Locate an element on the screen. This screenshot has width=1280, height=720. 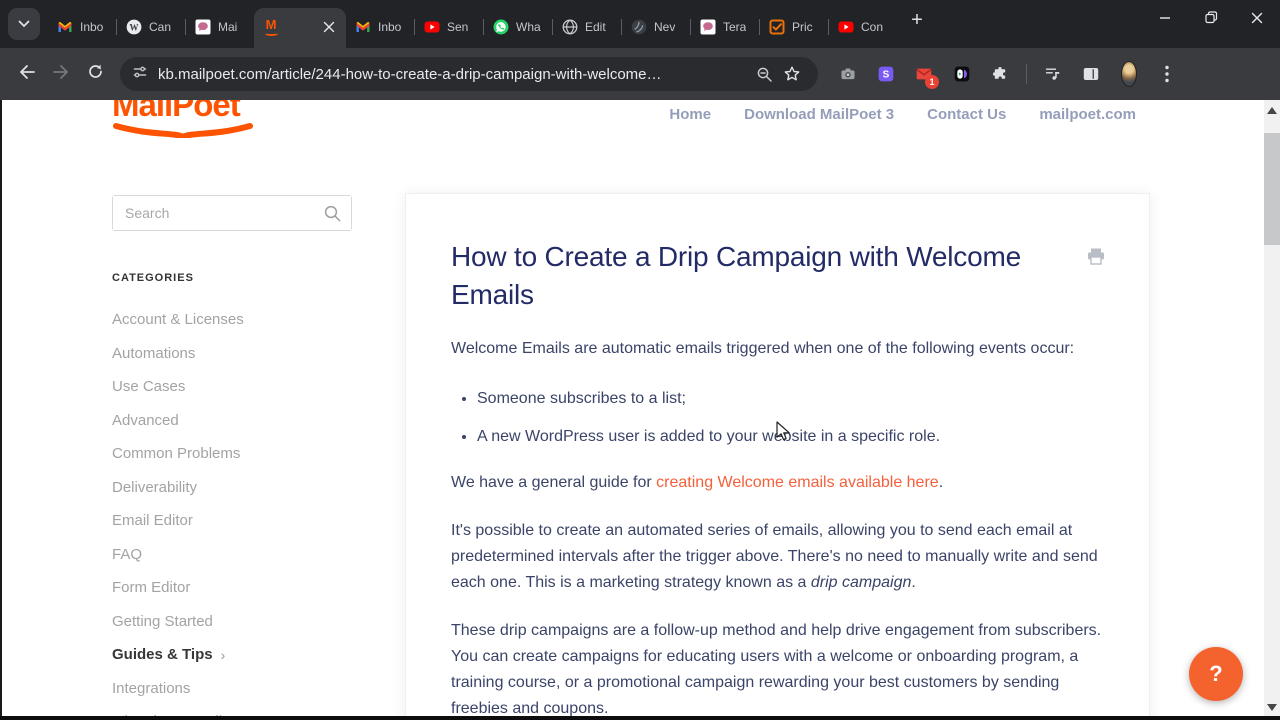
tab: Wha is located at coordinates (518, 27).